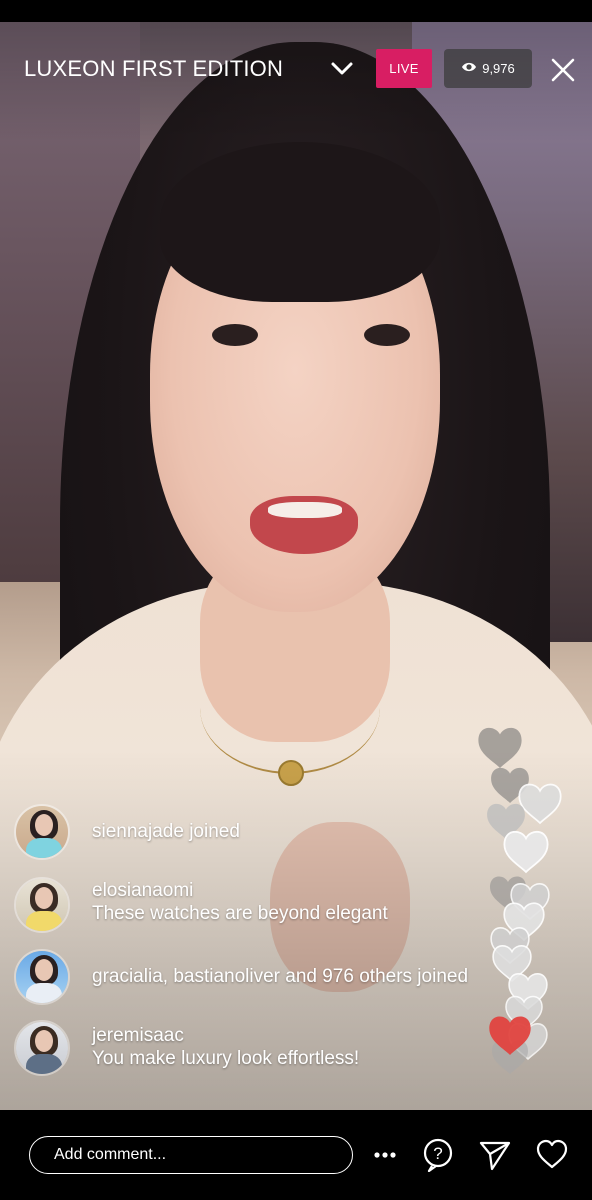 The image size is (592, 1200). I want to click on chevron-down-icon, so click(342, 69).